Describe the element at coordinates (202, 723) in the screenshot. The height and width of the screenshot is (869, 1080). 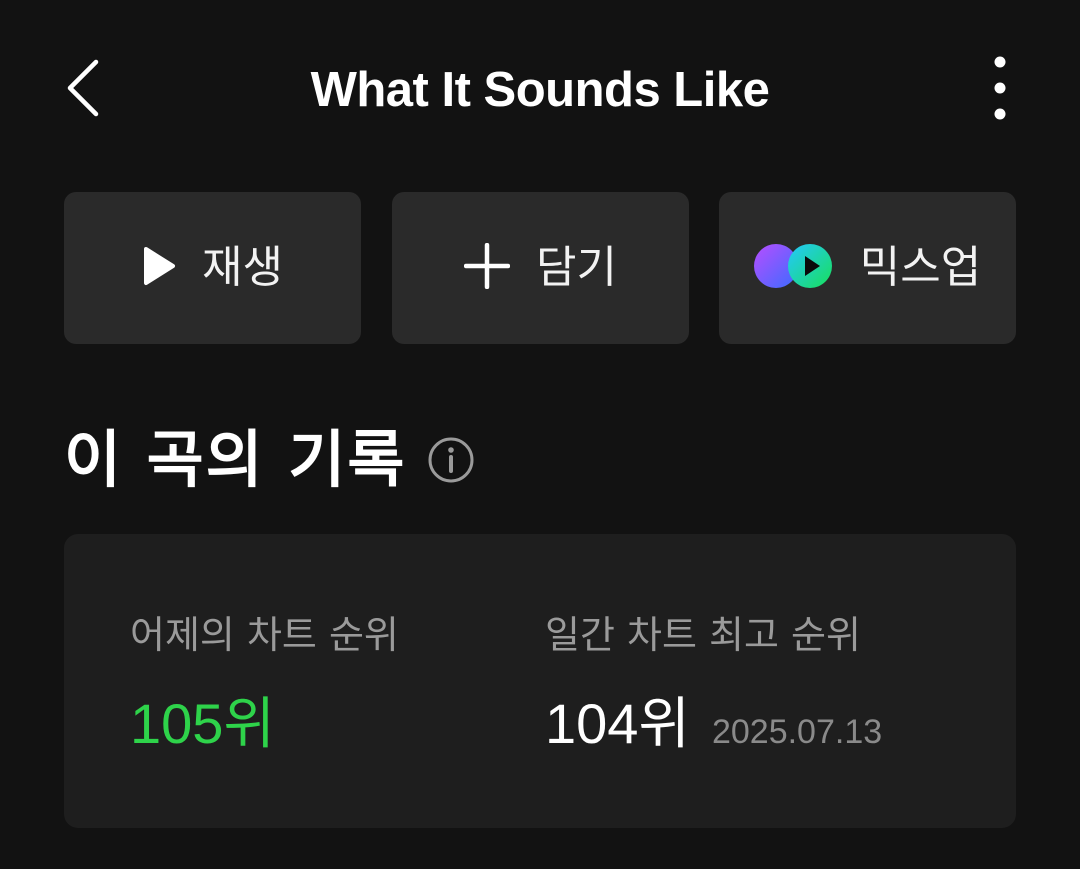
I see `yesterday-rank-value: 105위` at that location.